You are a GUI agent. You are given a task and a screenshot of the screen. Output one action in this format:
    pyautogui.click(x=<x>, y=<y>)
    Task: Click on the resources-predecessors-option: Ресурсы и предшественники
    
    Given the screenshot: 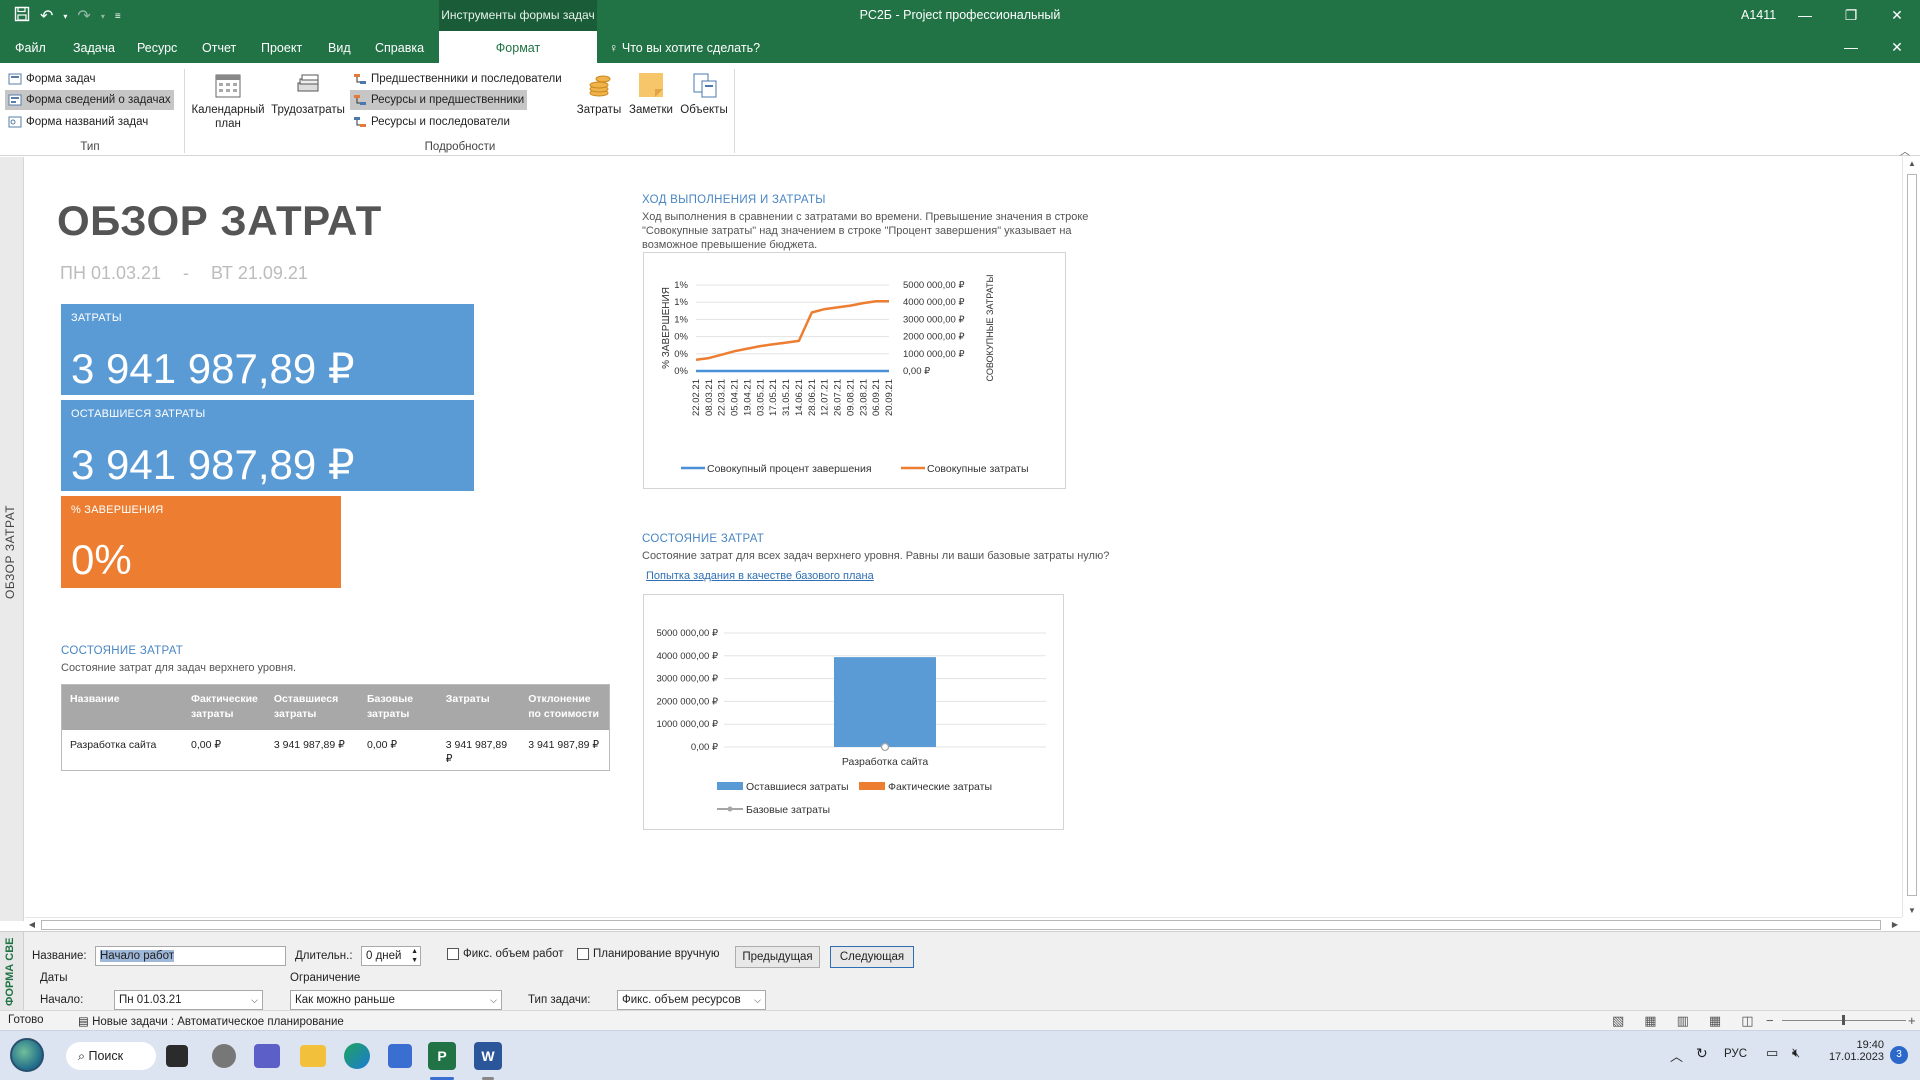 What is the action you would take?
    pyautogui.click(x=439, y=100)
    